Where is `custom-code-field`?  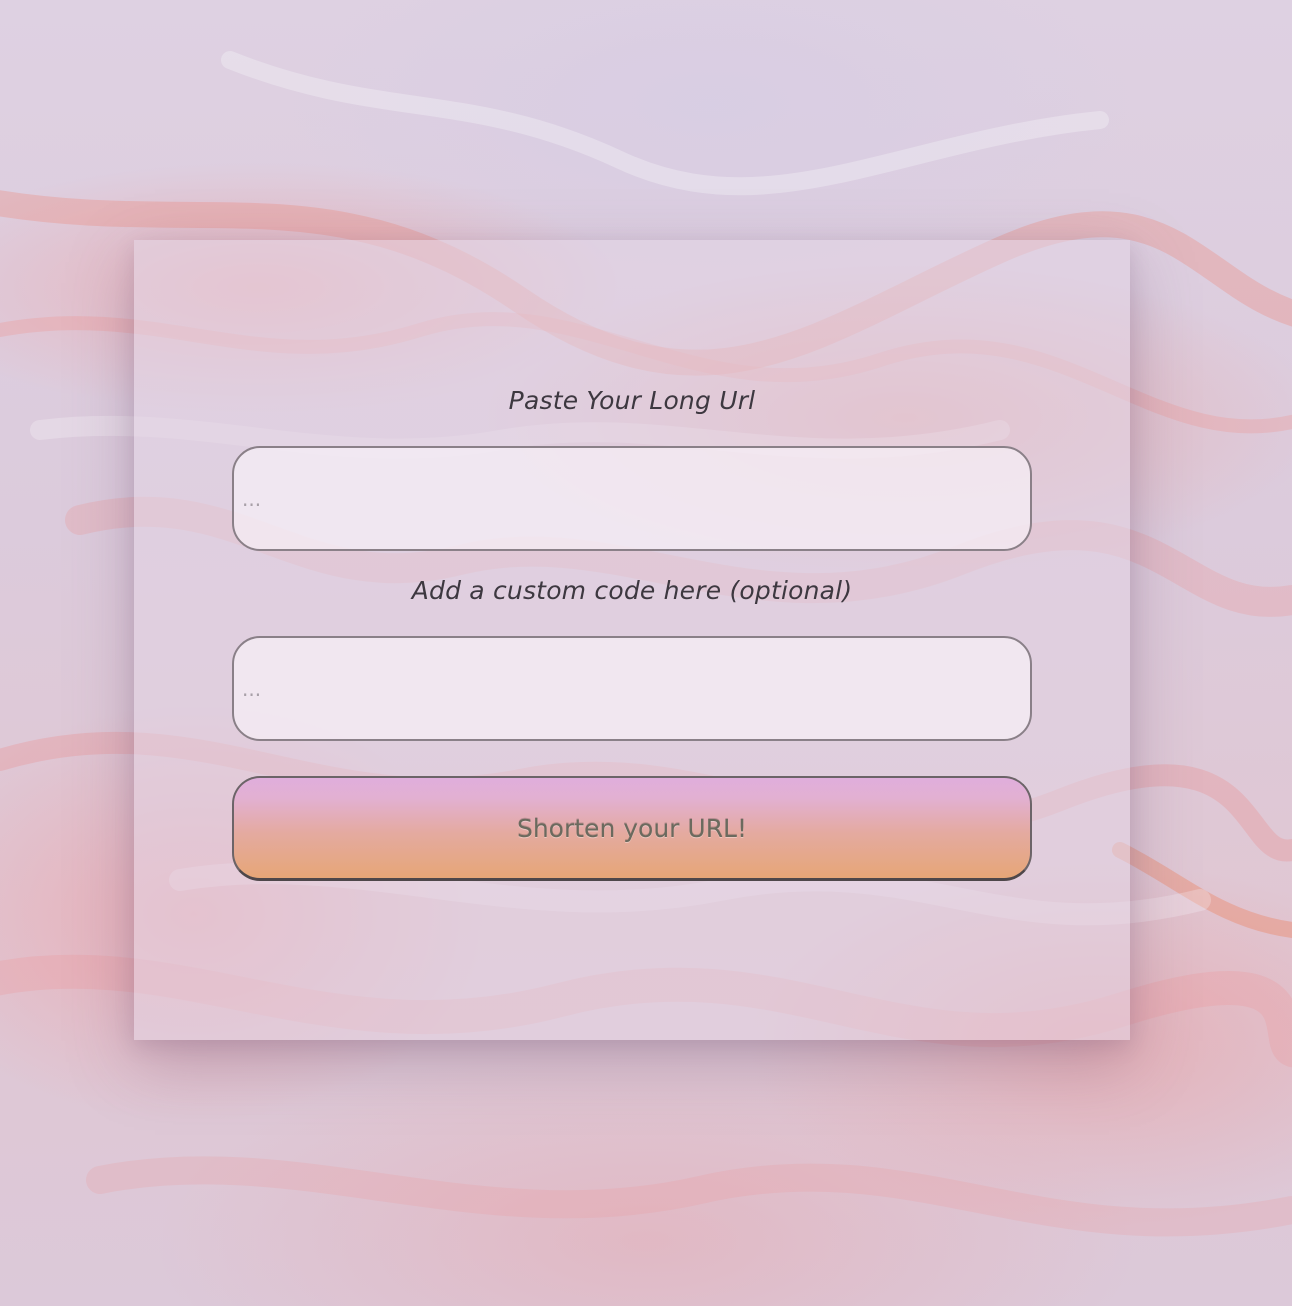 custom-code-field is located at coordinates (632, 688).